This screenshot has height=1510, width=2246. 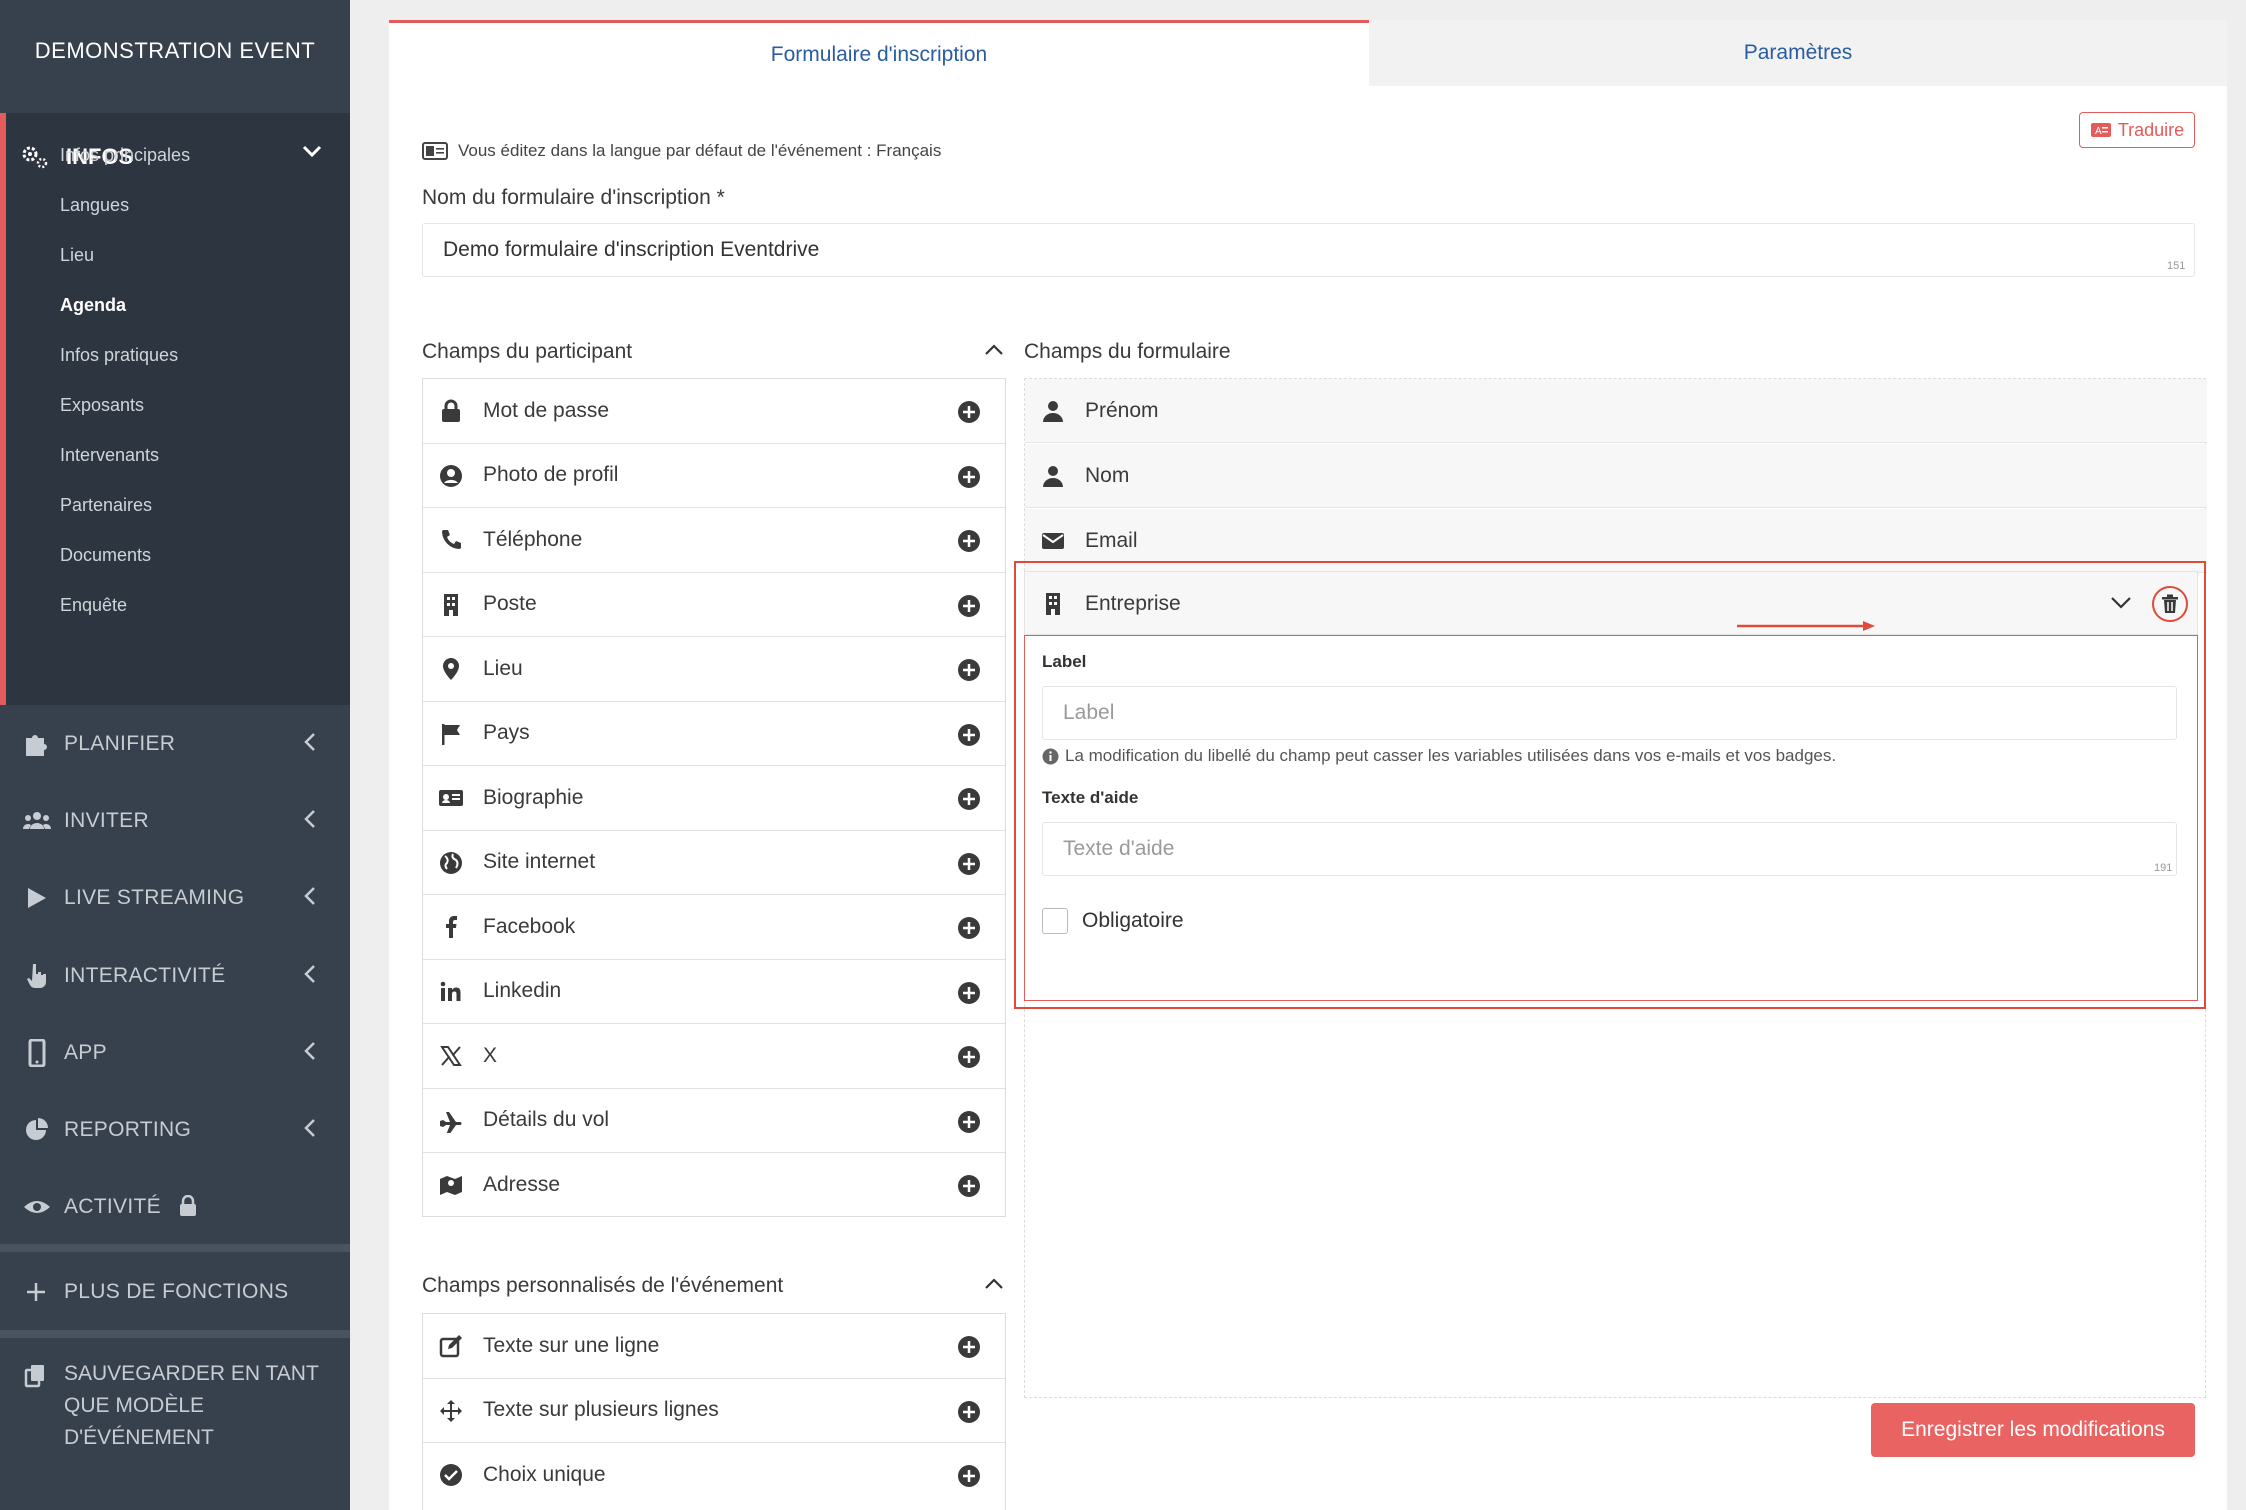 I want to click on list-item: Détails du vol, so click(x=714, y=1121).